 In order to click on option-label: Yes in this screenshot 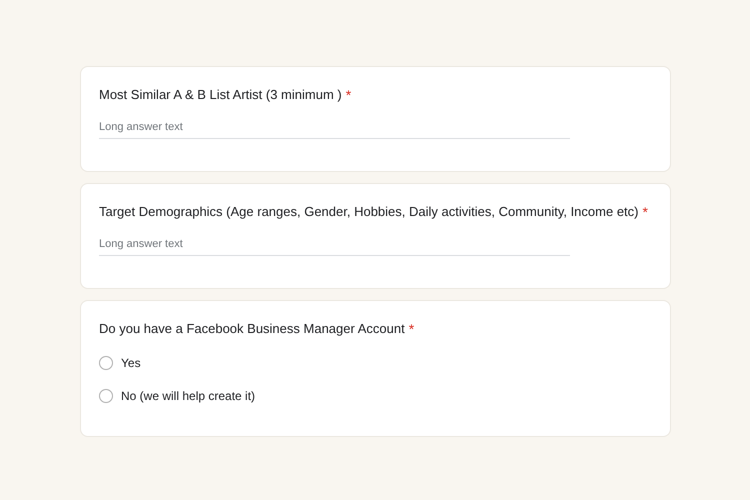, I will do `click(131, 363)`.